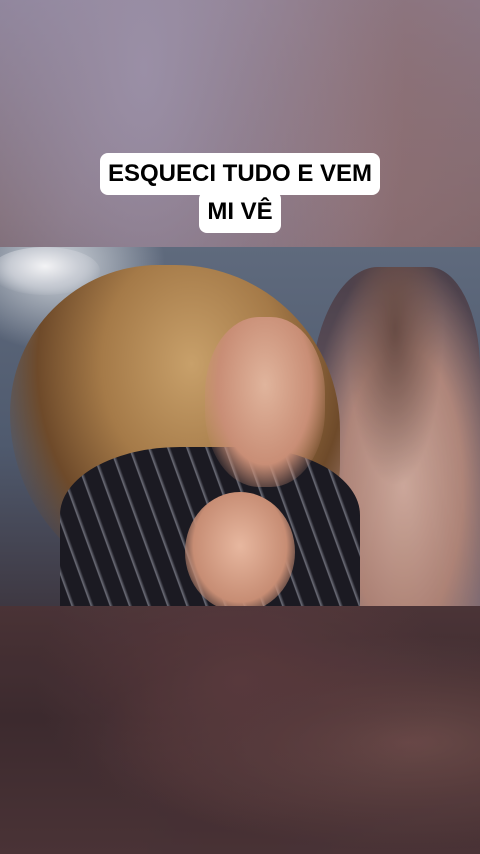 Image resolution: width=480 pixels, height=854 pixels. What do you see at coordinates (240, 212) in the screenshot?
I see `caption-line-2: MI VÊ` at bounding box center [240, 212].